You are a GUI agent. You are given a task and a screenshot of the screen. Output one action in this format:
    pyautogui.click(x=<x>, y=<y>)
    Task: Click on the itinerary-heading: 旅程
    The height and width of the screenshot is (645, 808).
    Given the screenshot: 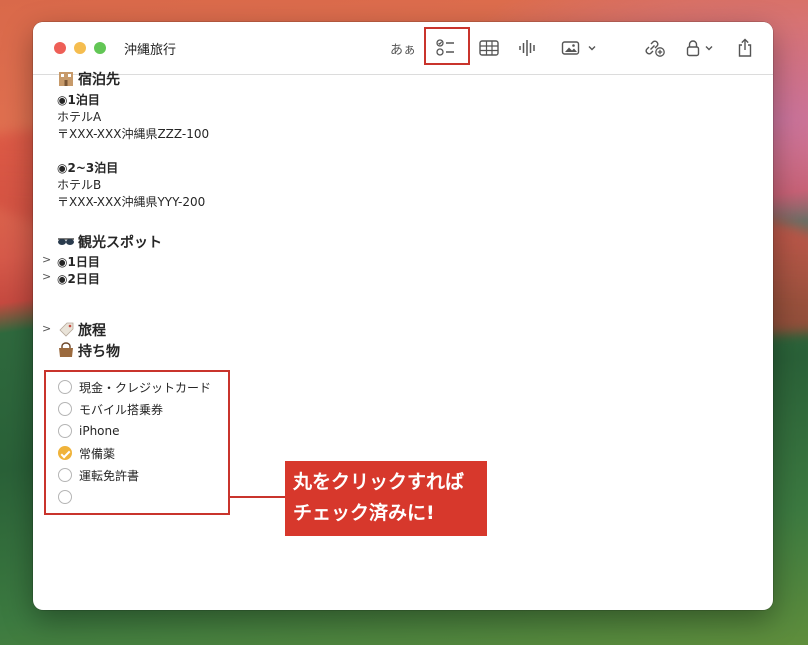 What is the action you would take?
    pyautogui.click(x=81, y=330)
    